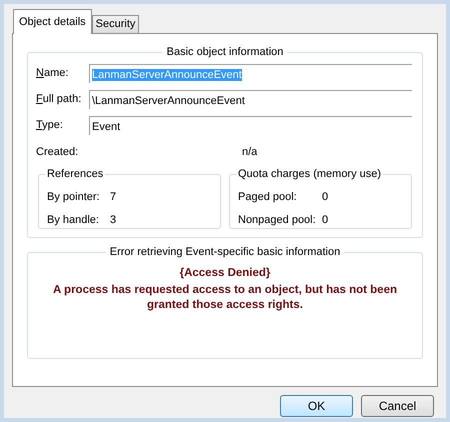 The height and width of the screenshot is (422, 450). Describe the element at coordinates (250, 125) in the screenshot. I see `text-field: Event` at that location.